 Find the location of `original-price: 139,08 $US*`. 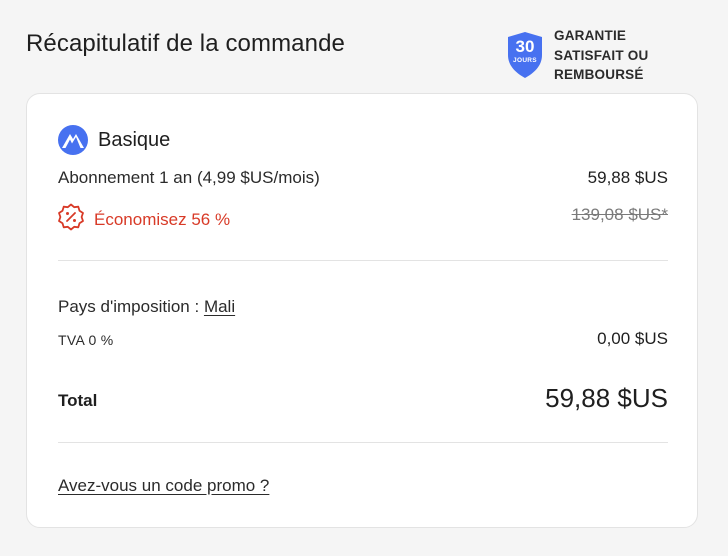

original-price: 139,08 $US* is located at coordinates (619, 214).